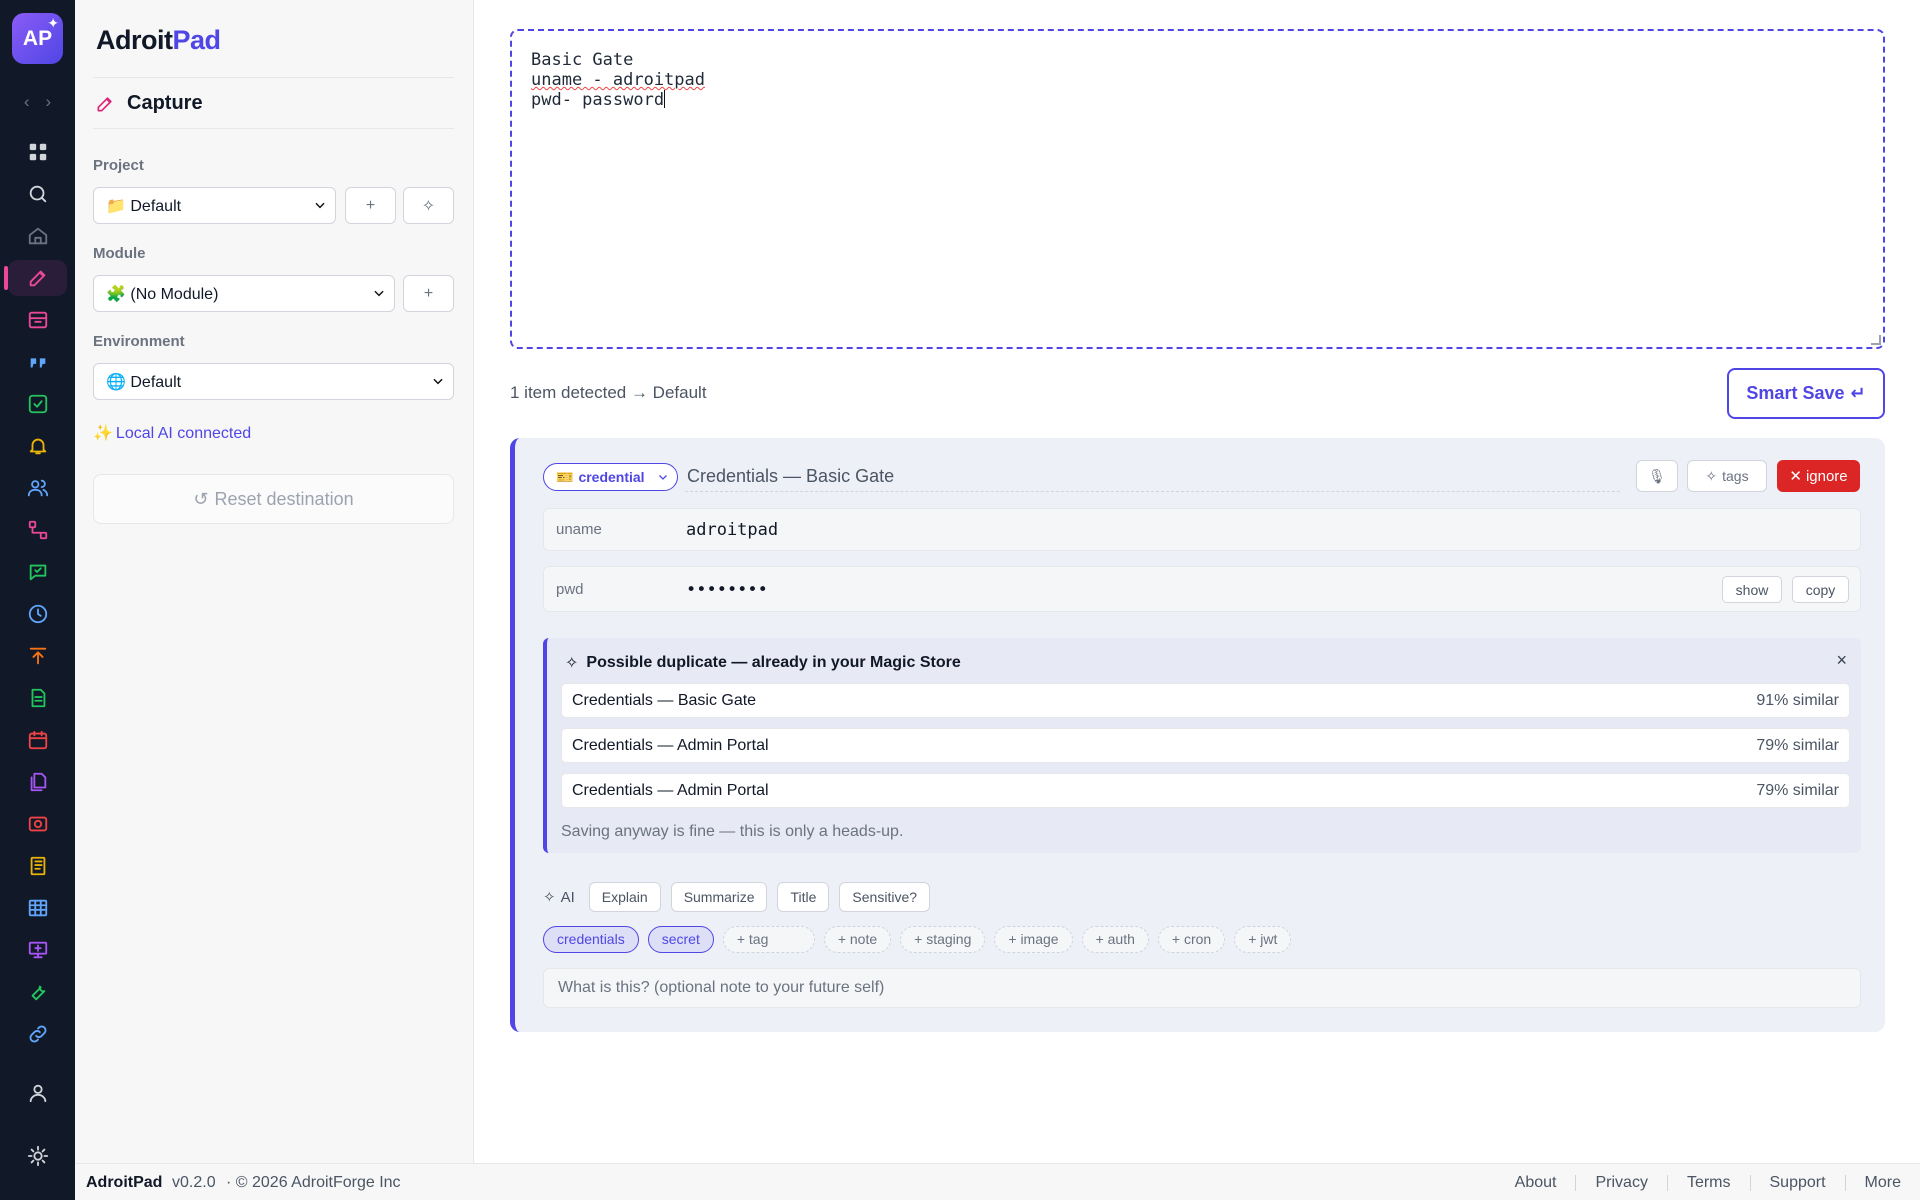 This screenshot has height=1200, width=1920. I want to click on user-icon, so click(37, 1093).